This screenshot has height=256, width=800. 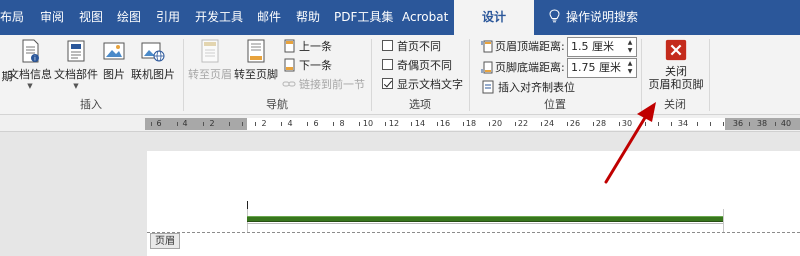 What do you see at coordinates (676, 64) in the screenshot?
I see `close-header-footer-button: 关闭 页眉和页脚` at bounding box center [676, 64].